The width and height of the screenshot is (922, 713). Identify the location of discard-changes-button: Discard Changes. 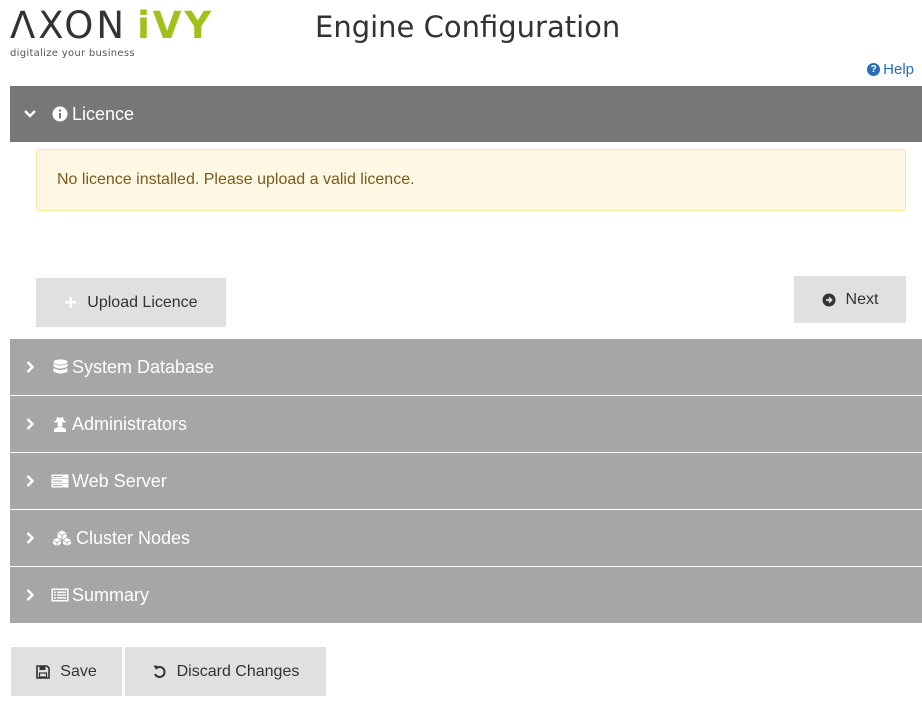
(225, 671).